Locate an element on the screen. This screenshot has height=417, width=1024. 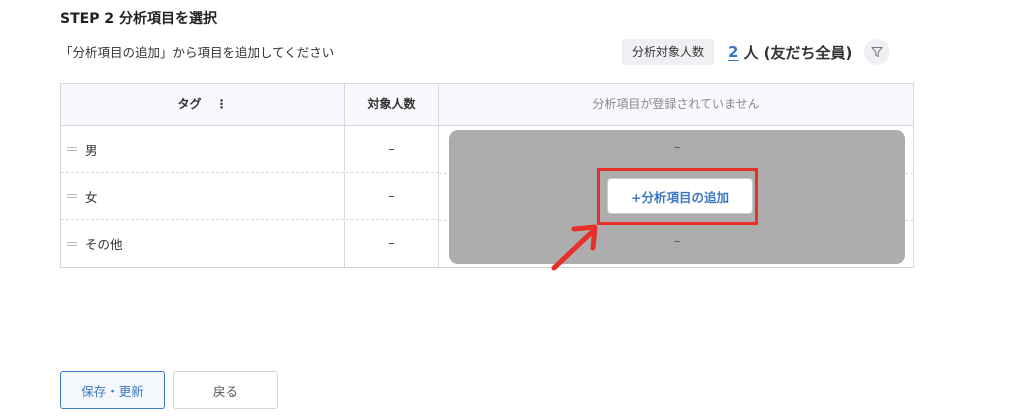
kebab-menu-icon: ⋮ is located at coordinates (222, 104).